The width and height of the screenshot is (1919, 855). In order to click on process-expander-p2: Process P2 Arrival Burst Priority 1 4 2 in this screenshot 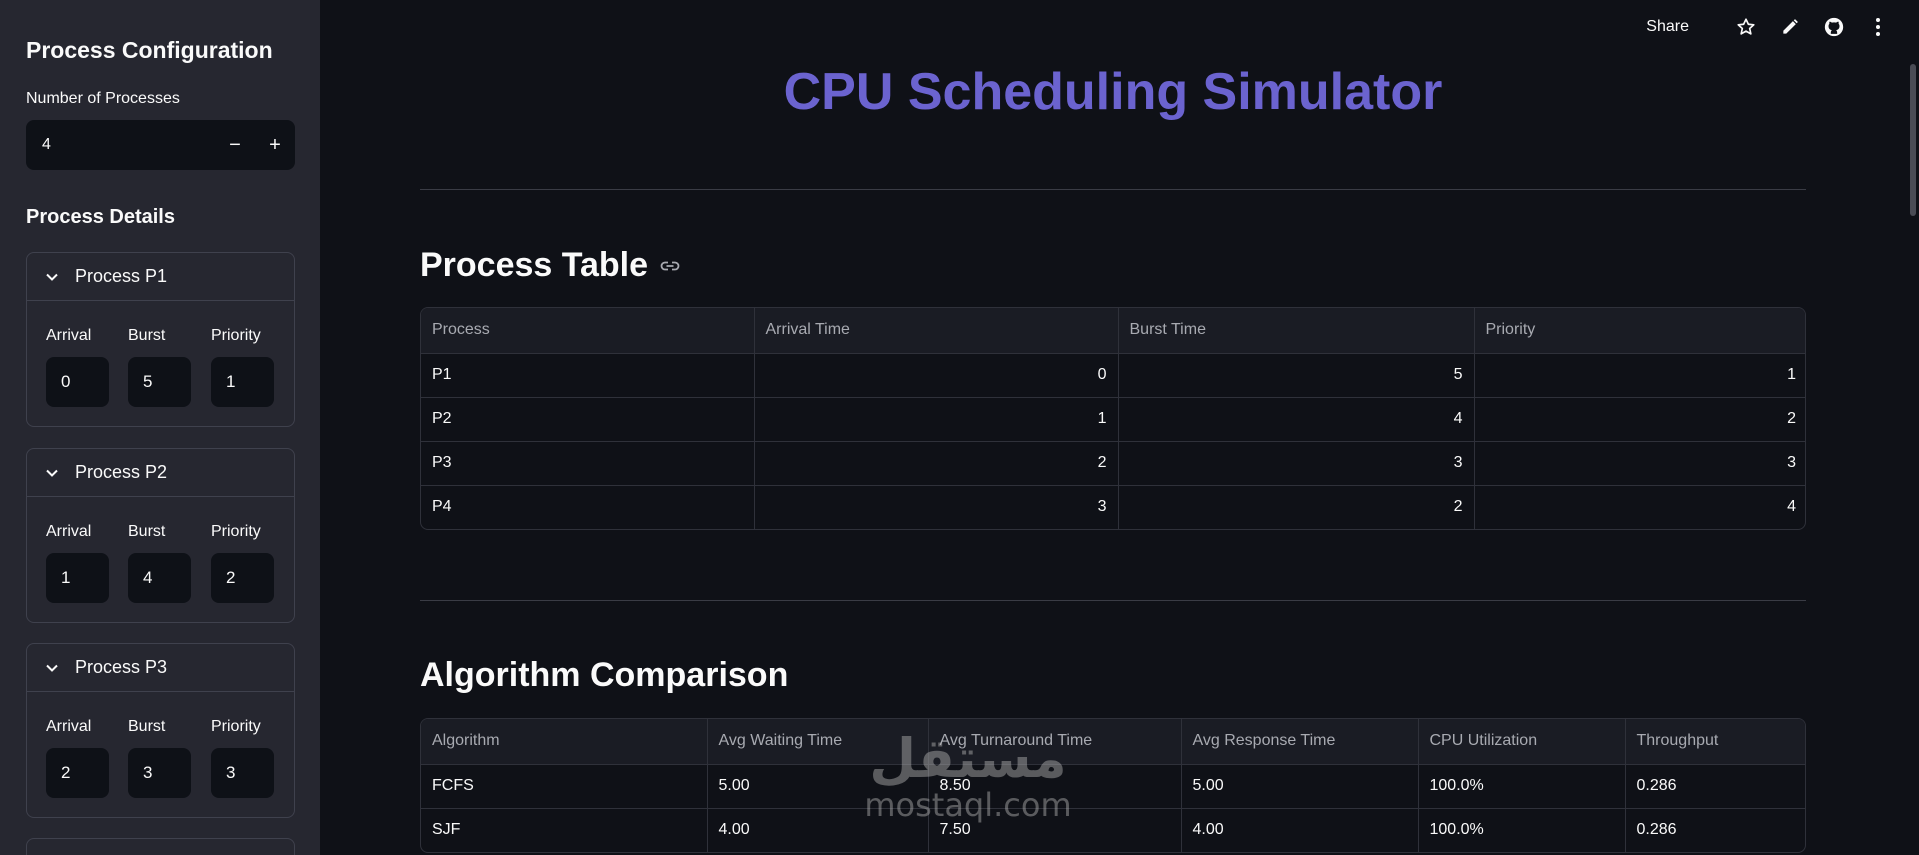, I will do `click(160, 535)`.